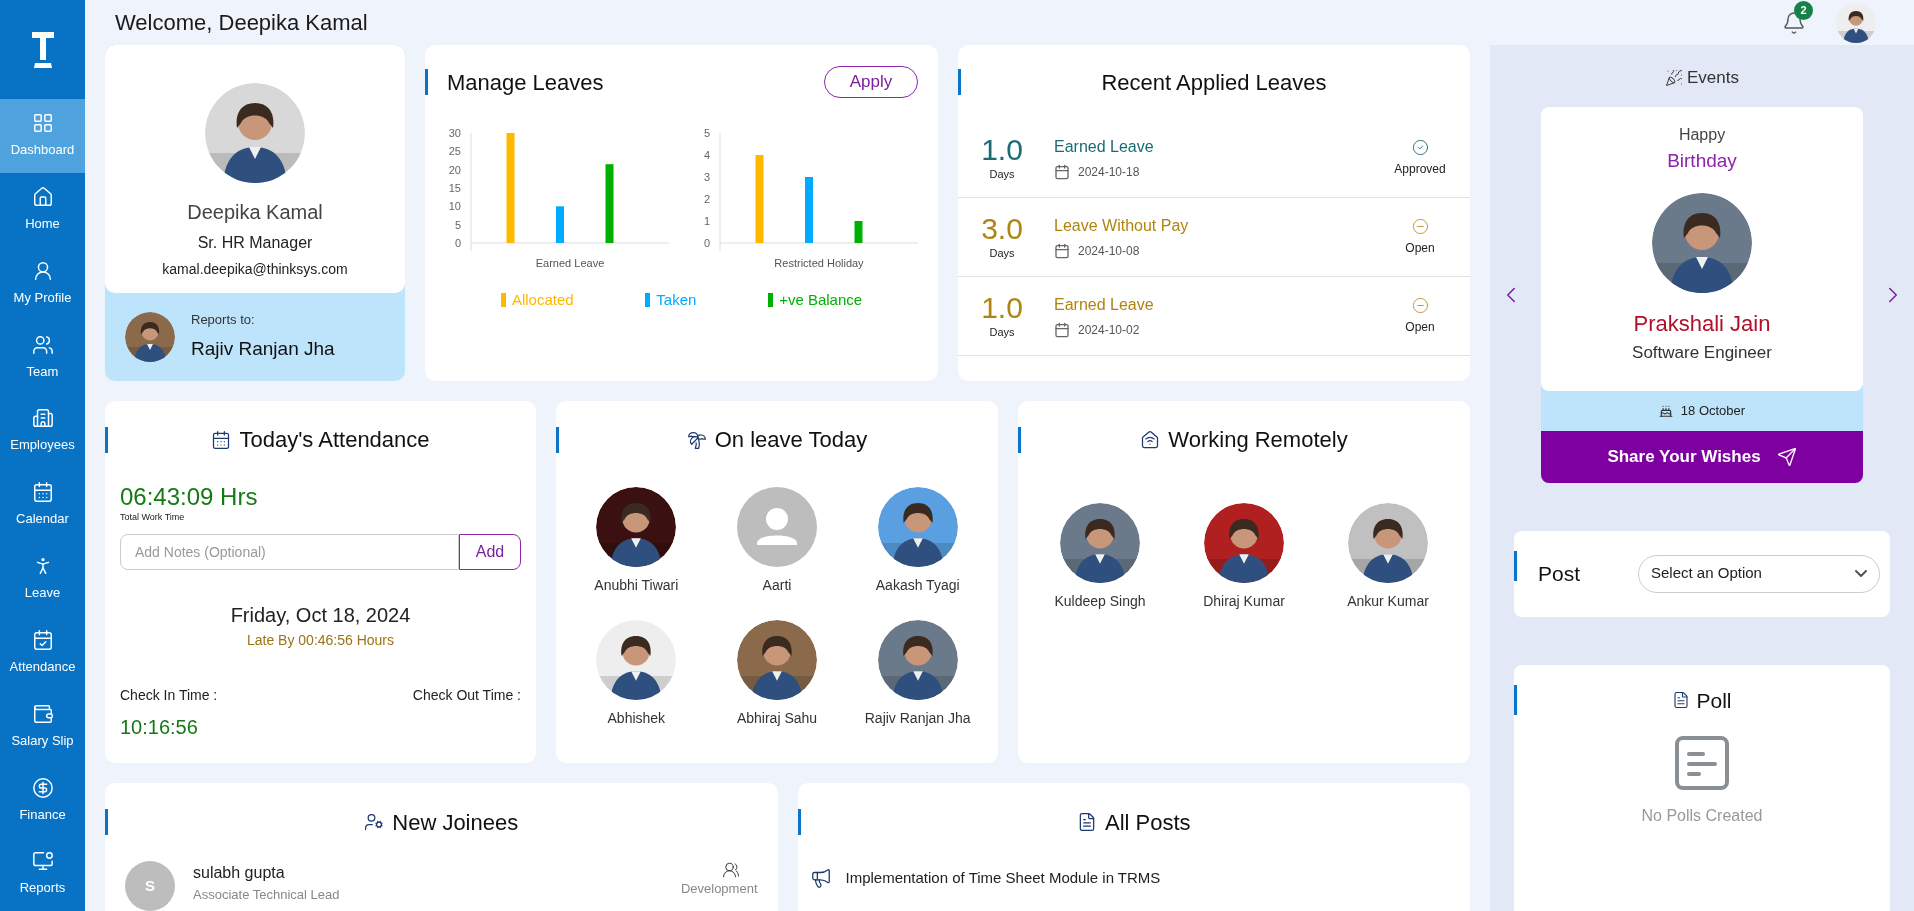 This screenshot has width=1914, height=911. I want to click on profile-email: kamal.deepika@thinksys.com, so click(255, 269).